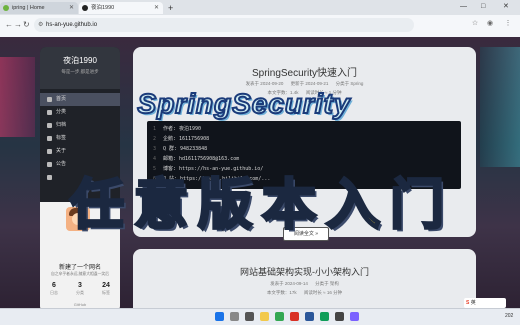  Describe the element at coordinates (261, 205) in the screenshot. I see `overlay-title-chinese: 任意版本入门` at that location.